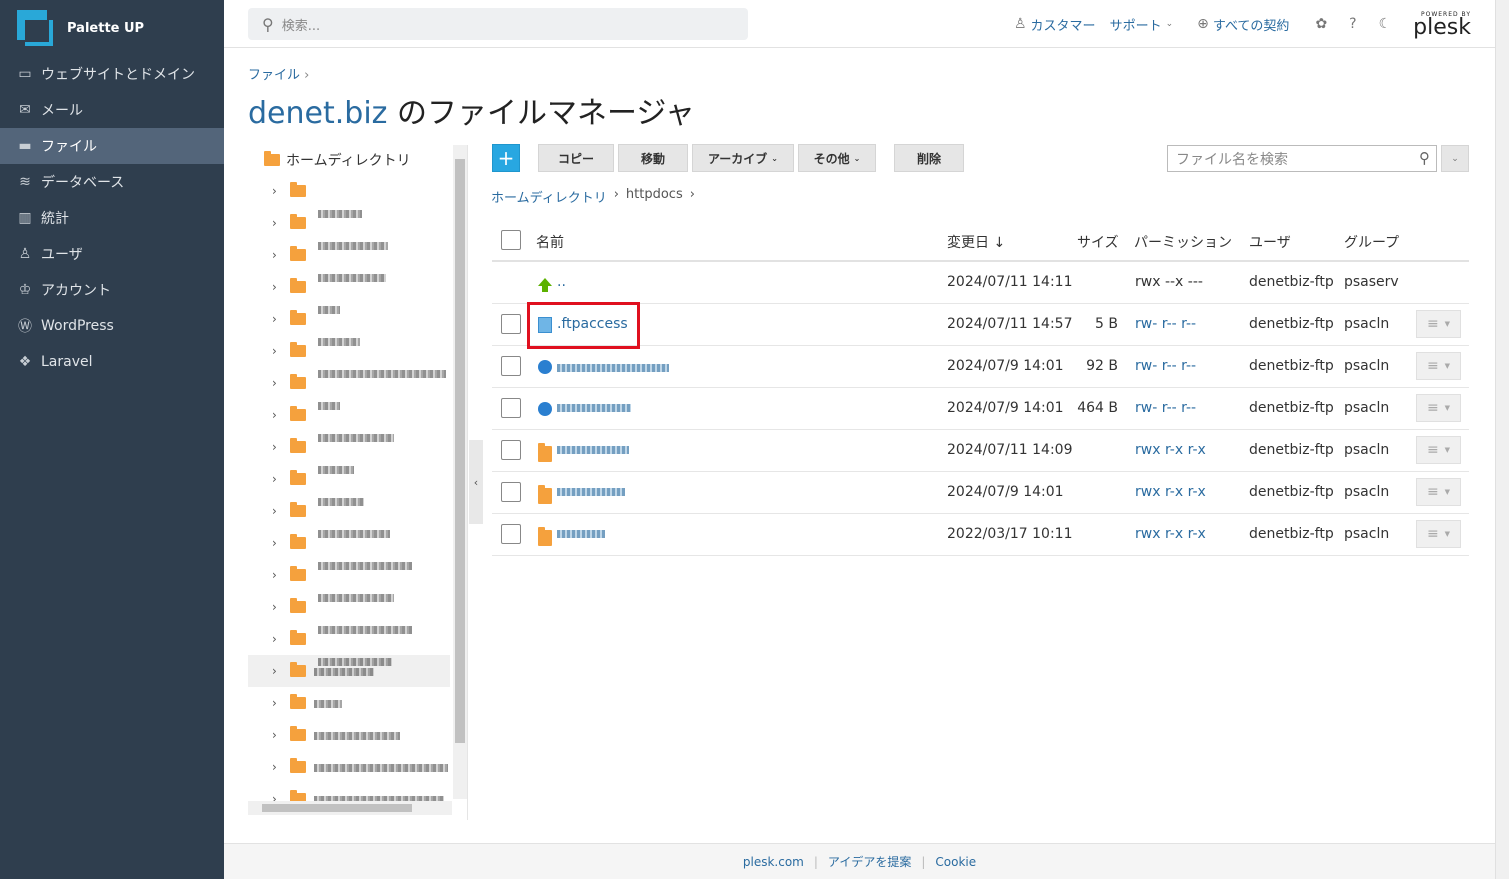  I want to click on archive-button: アーカイブ ⌄, so click(743, 158).